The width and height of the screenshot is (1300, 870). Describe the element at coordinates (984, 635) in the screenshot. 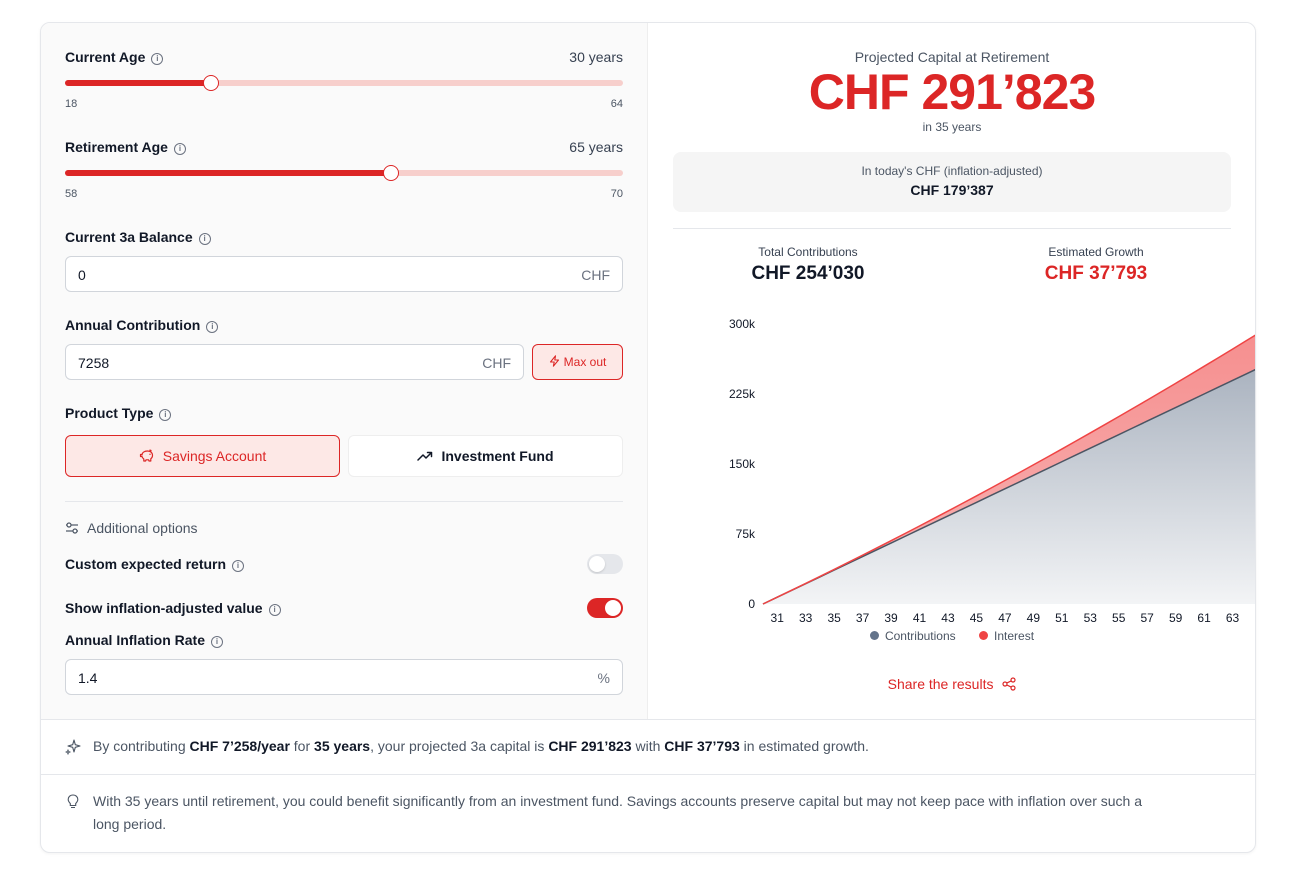

I see `interest-legend-dot` at that location.